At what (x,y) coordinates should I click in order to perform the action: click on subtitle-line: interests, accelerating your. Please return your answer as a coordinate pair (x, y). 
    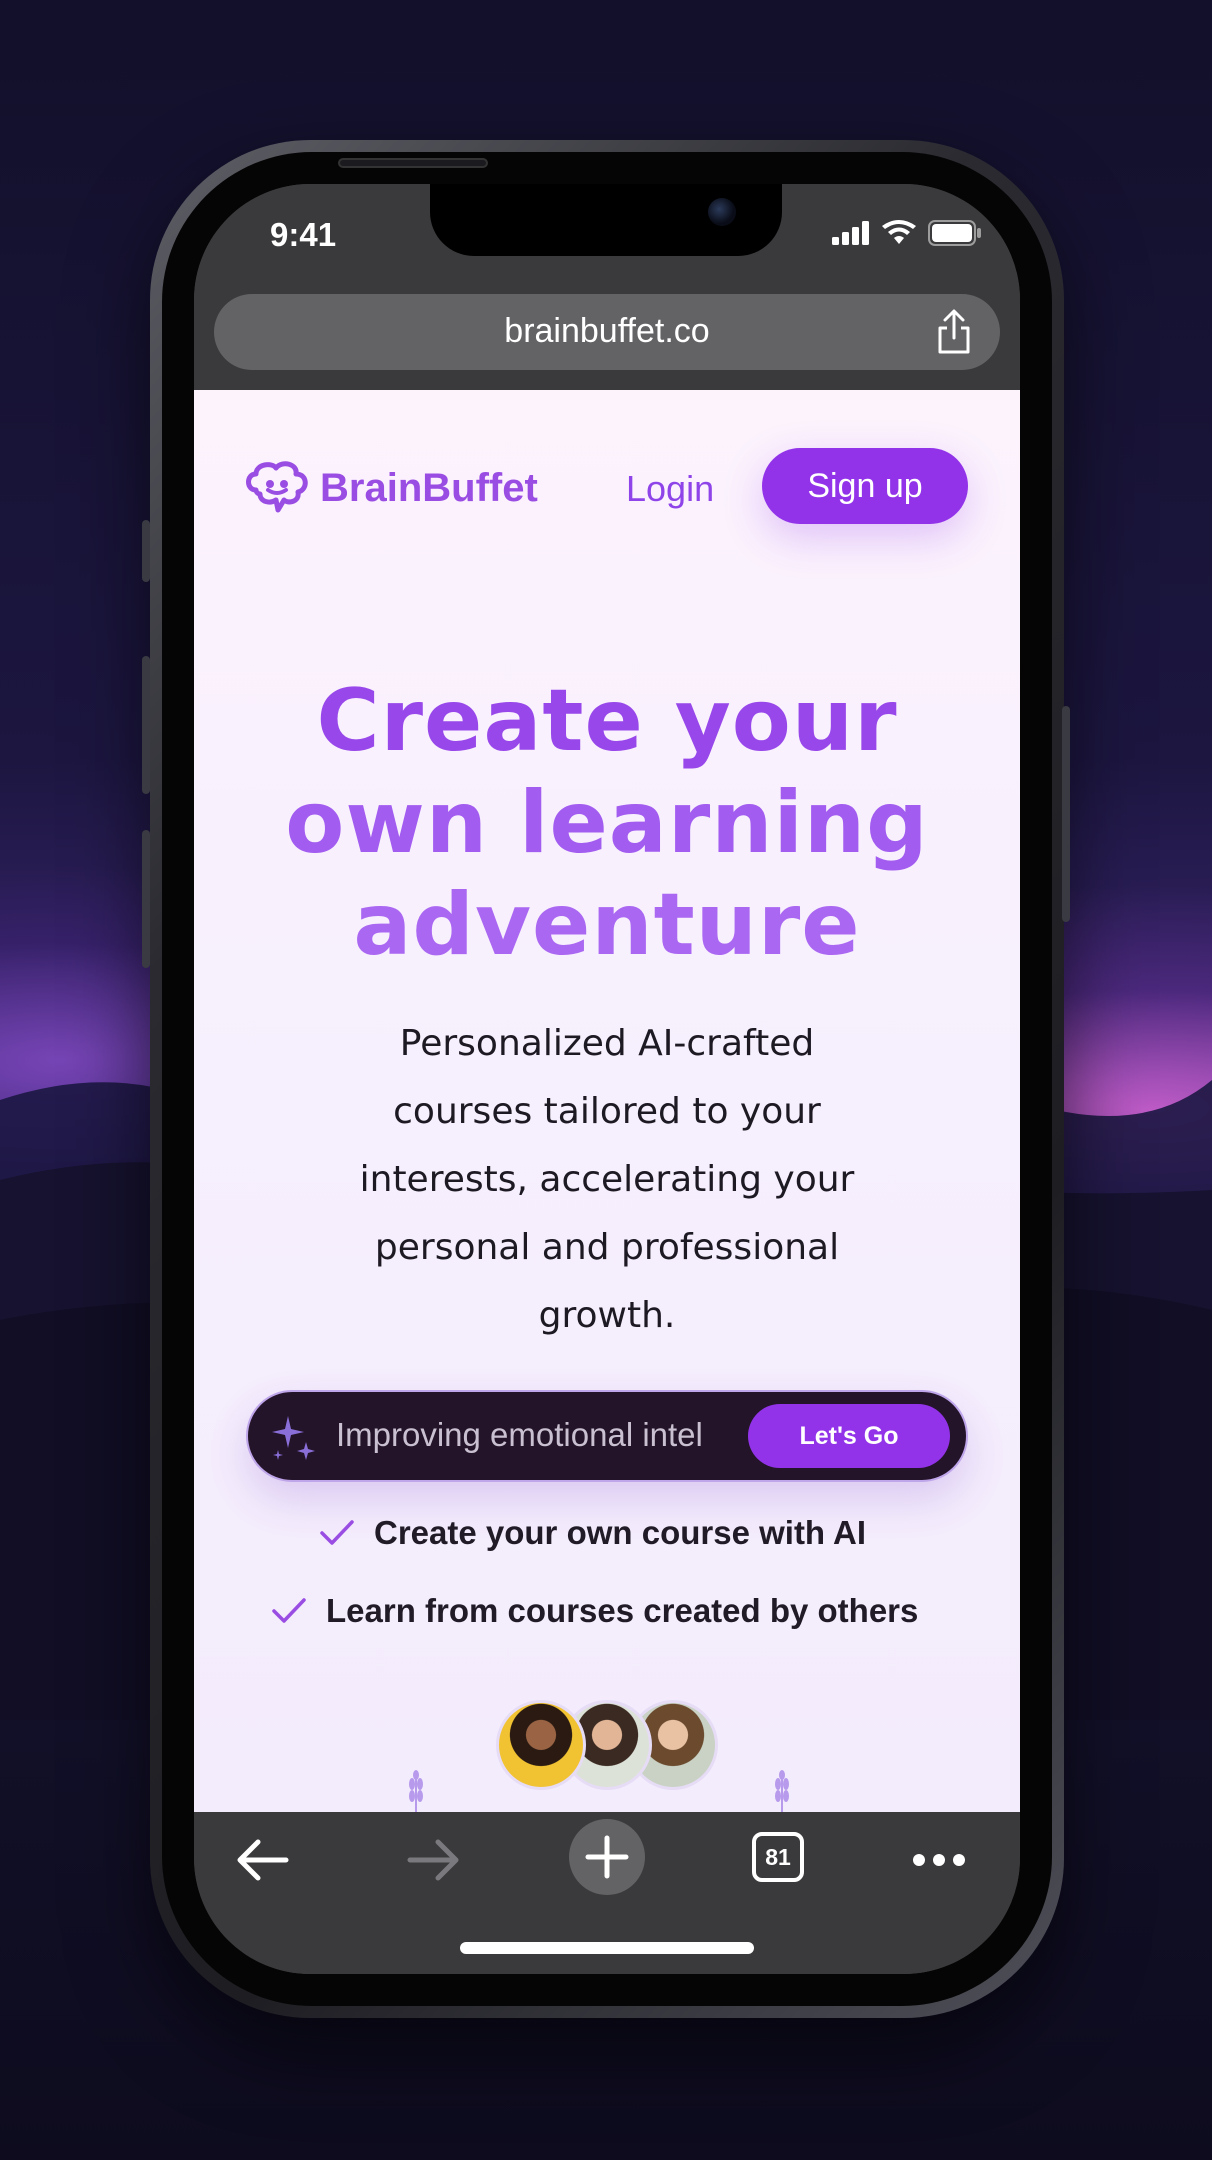
    Looking at the image, I should click on (607, 1179).